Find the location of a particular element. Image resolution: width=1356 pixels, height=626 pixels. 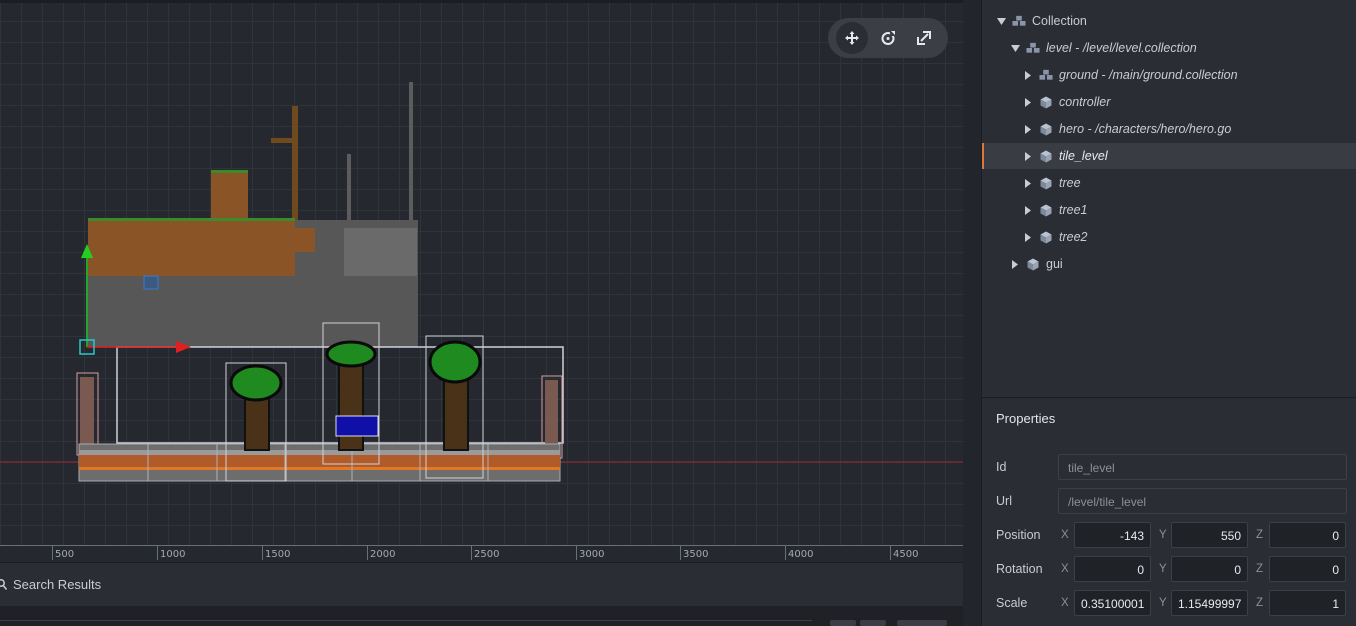

bottom-panel: Search Results is located at coordinates (481, 594).